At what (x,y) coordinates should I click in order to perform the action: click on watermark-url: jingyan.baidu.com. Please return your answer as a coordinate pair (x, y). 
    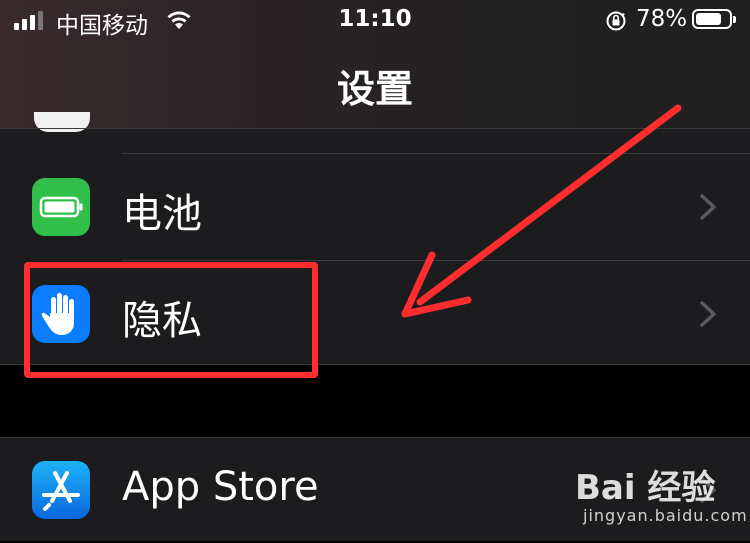
    Looking at the image, I should click on (665, 515).